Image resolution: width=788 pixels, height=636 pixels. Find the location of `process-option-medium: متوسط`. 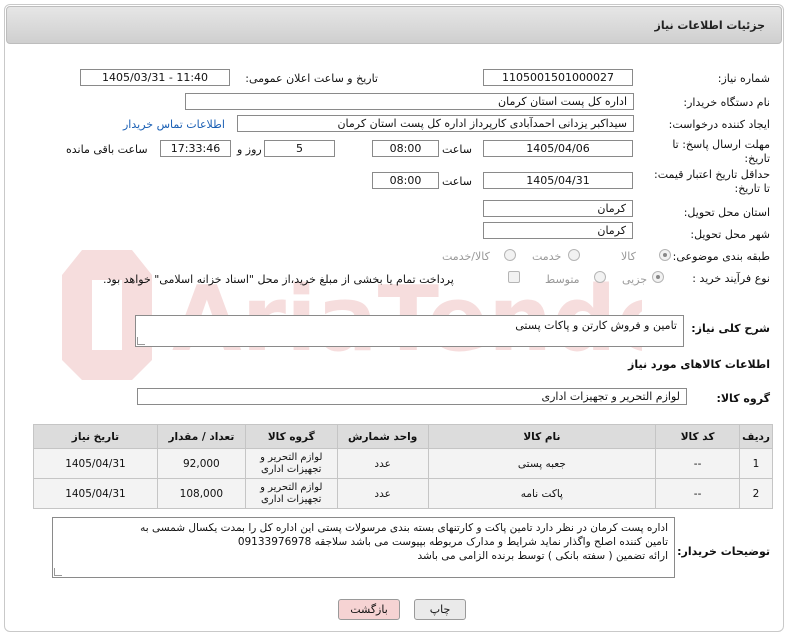

process-option-medium: متوسط is located at coordinates (562, 279).